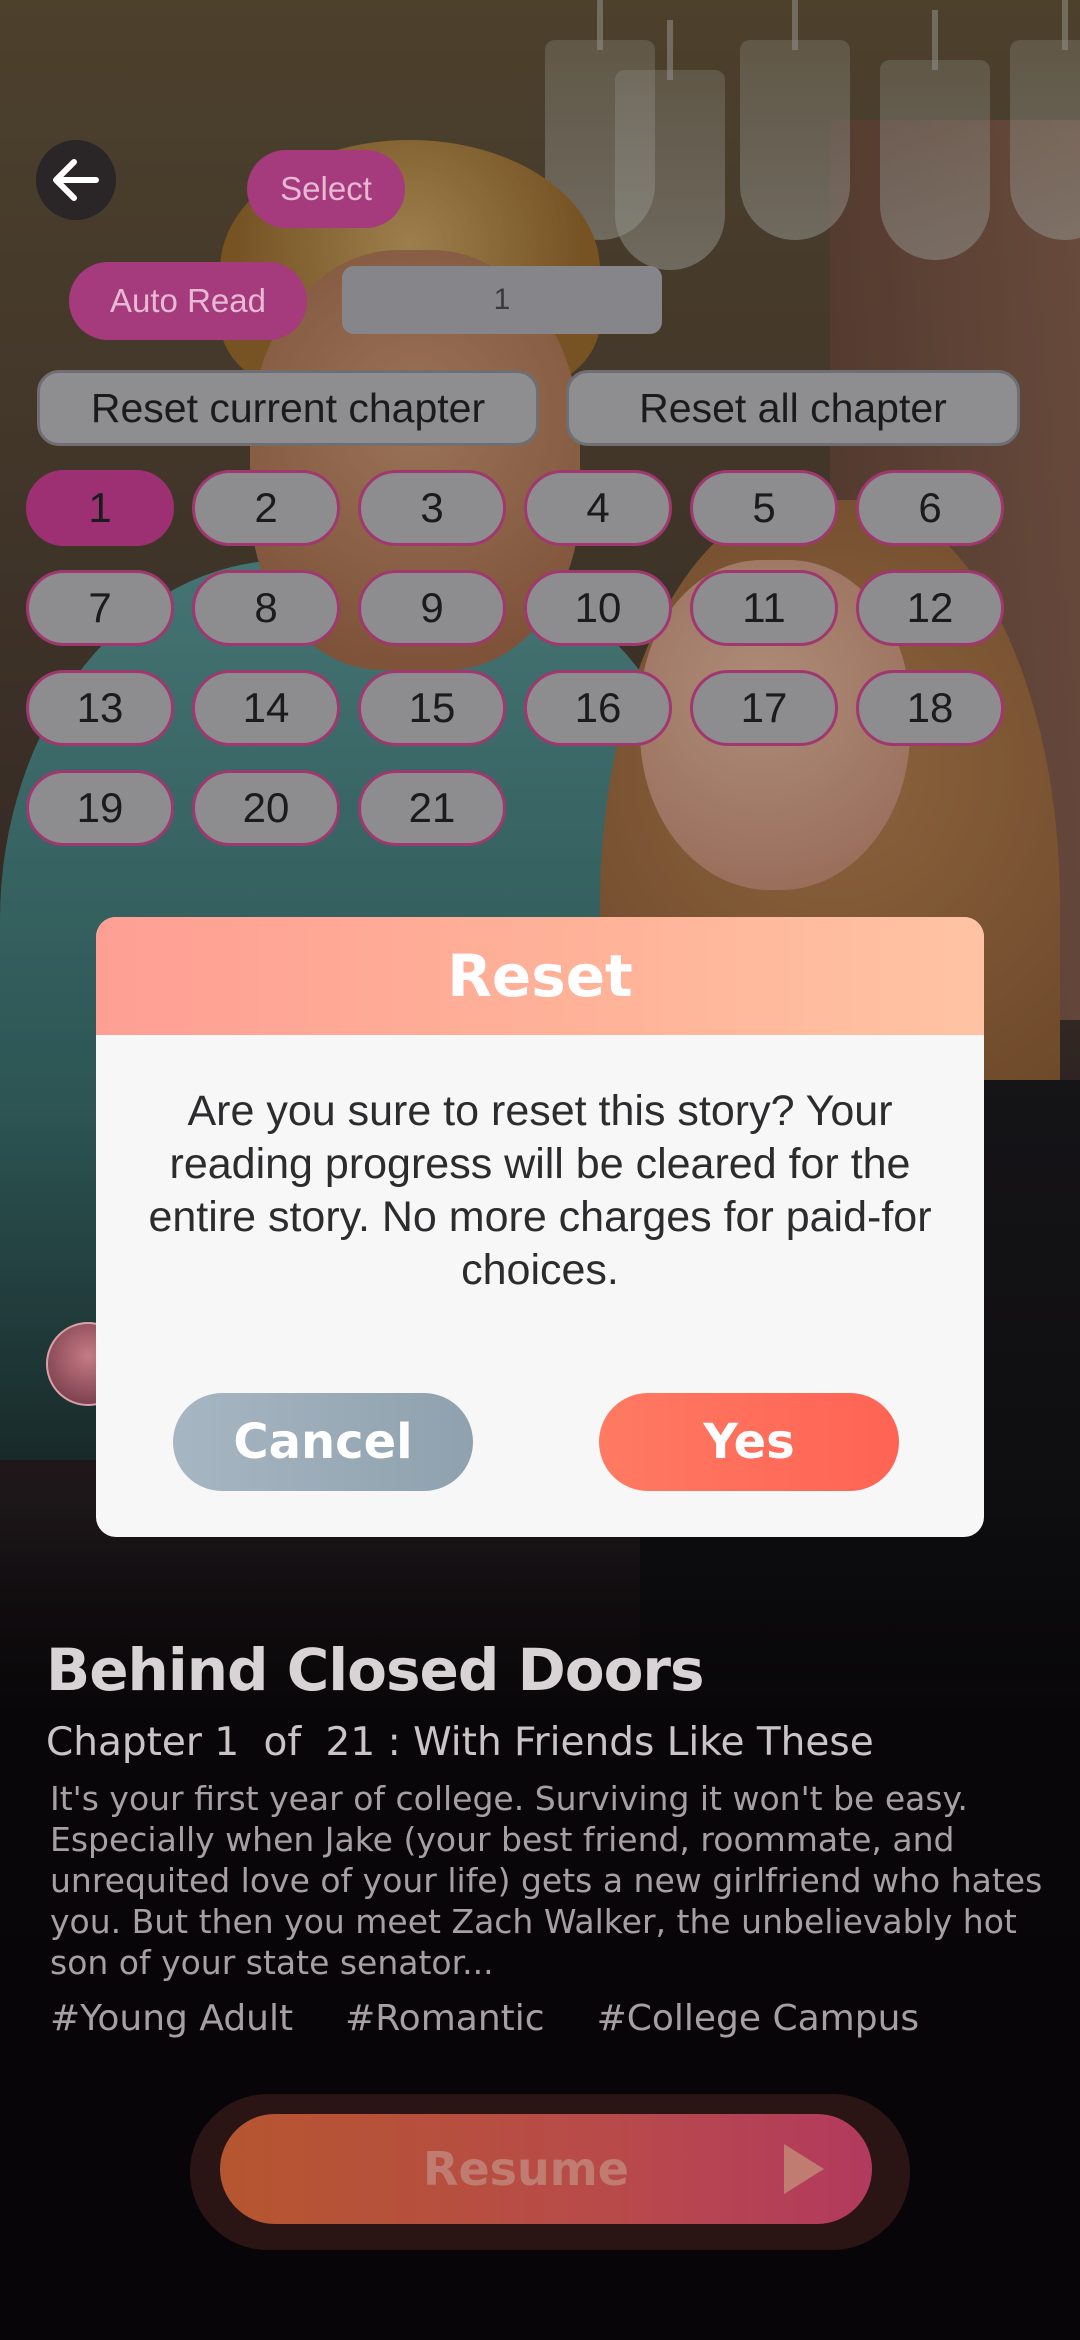 This screenshot has width=1080, height=2340. I want to click on reset-all-chapter-button: Reset all chapter, so click(793, 408).